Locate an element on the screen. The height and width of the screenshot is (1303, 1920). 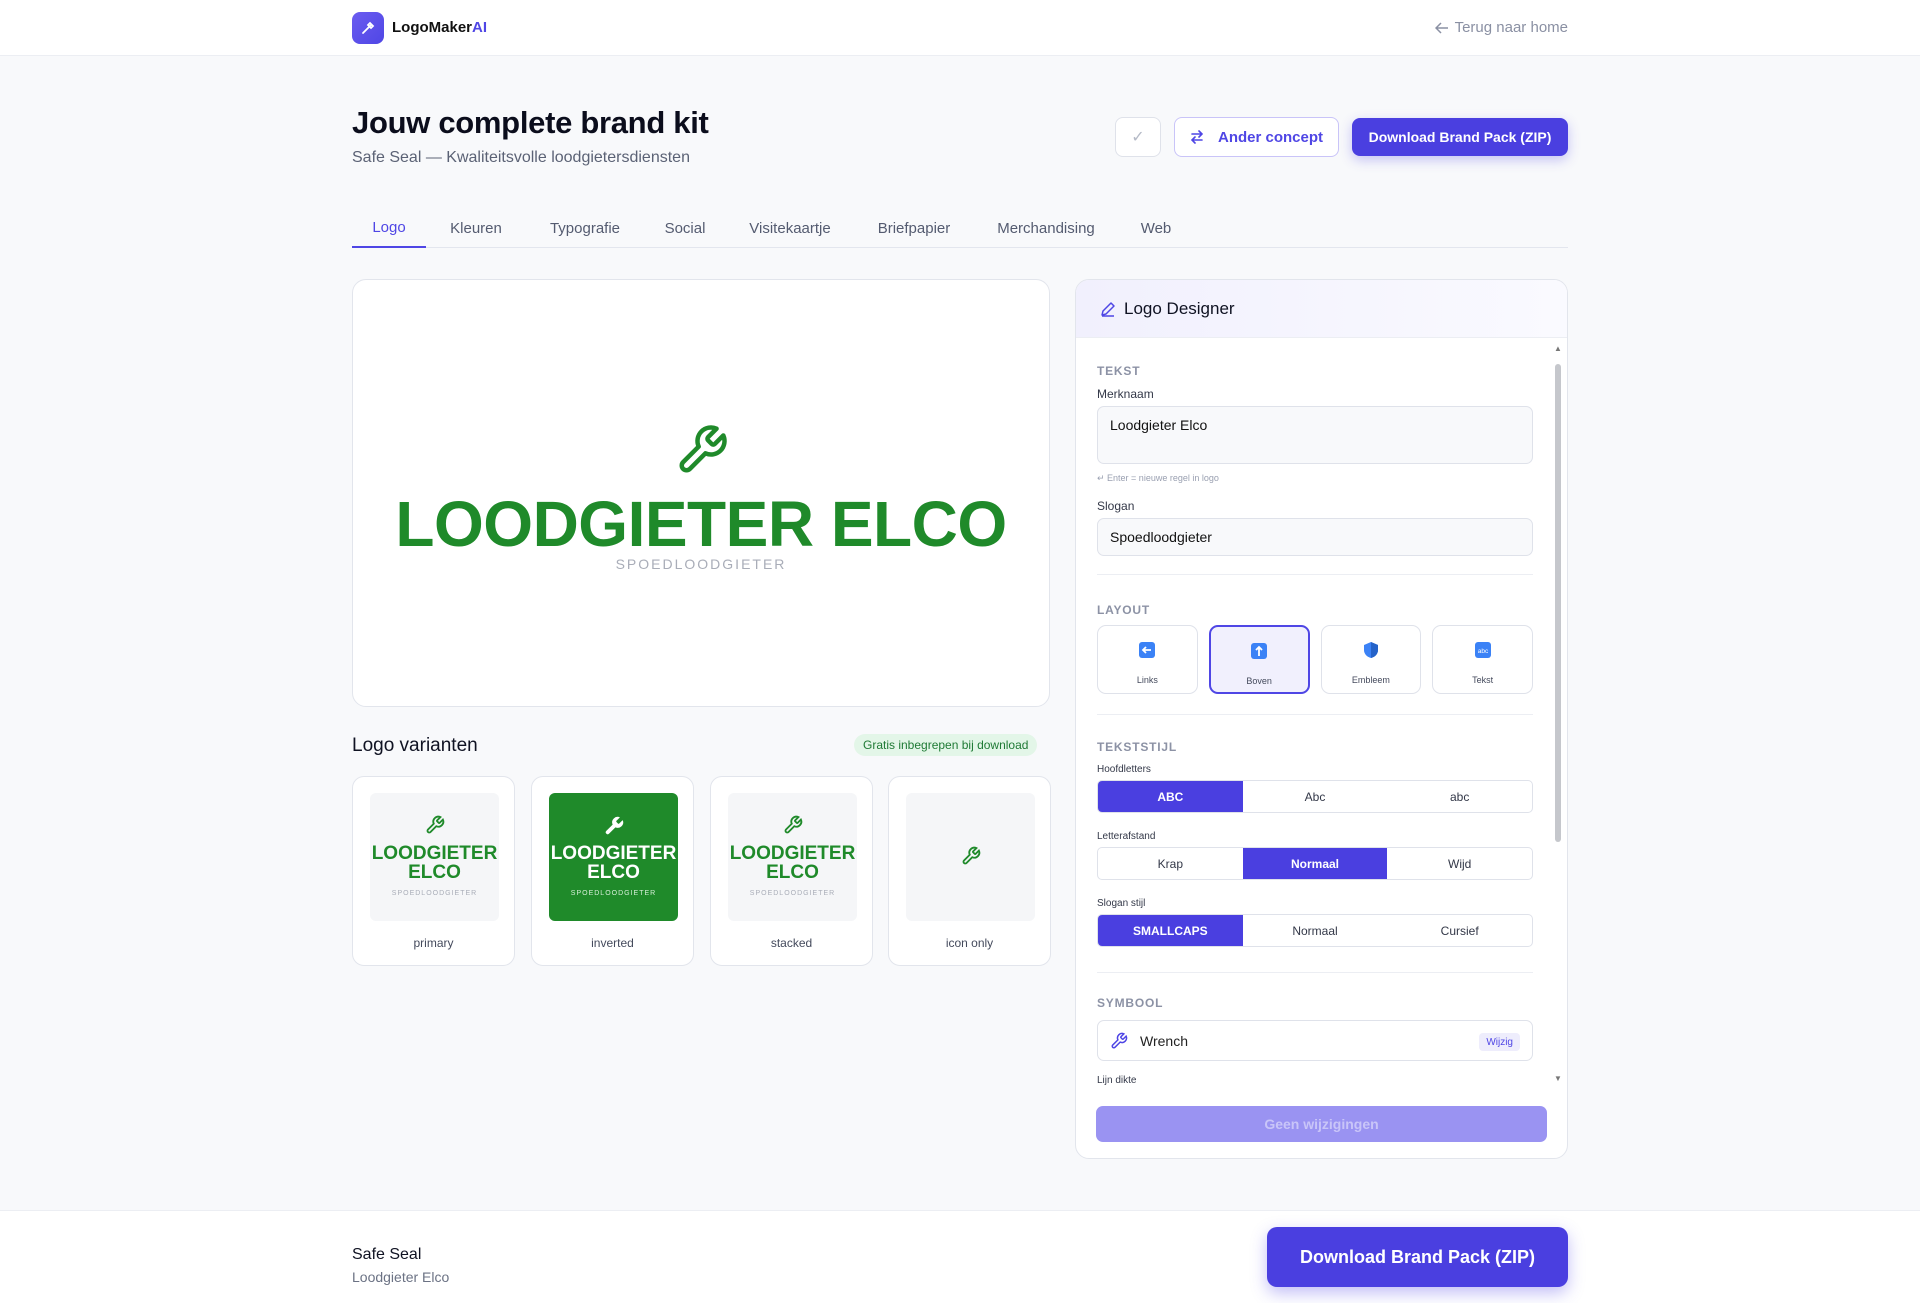
tab-kleuren: Kleuren is located at coordinates (476, 228).